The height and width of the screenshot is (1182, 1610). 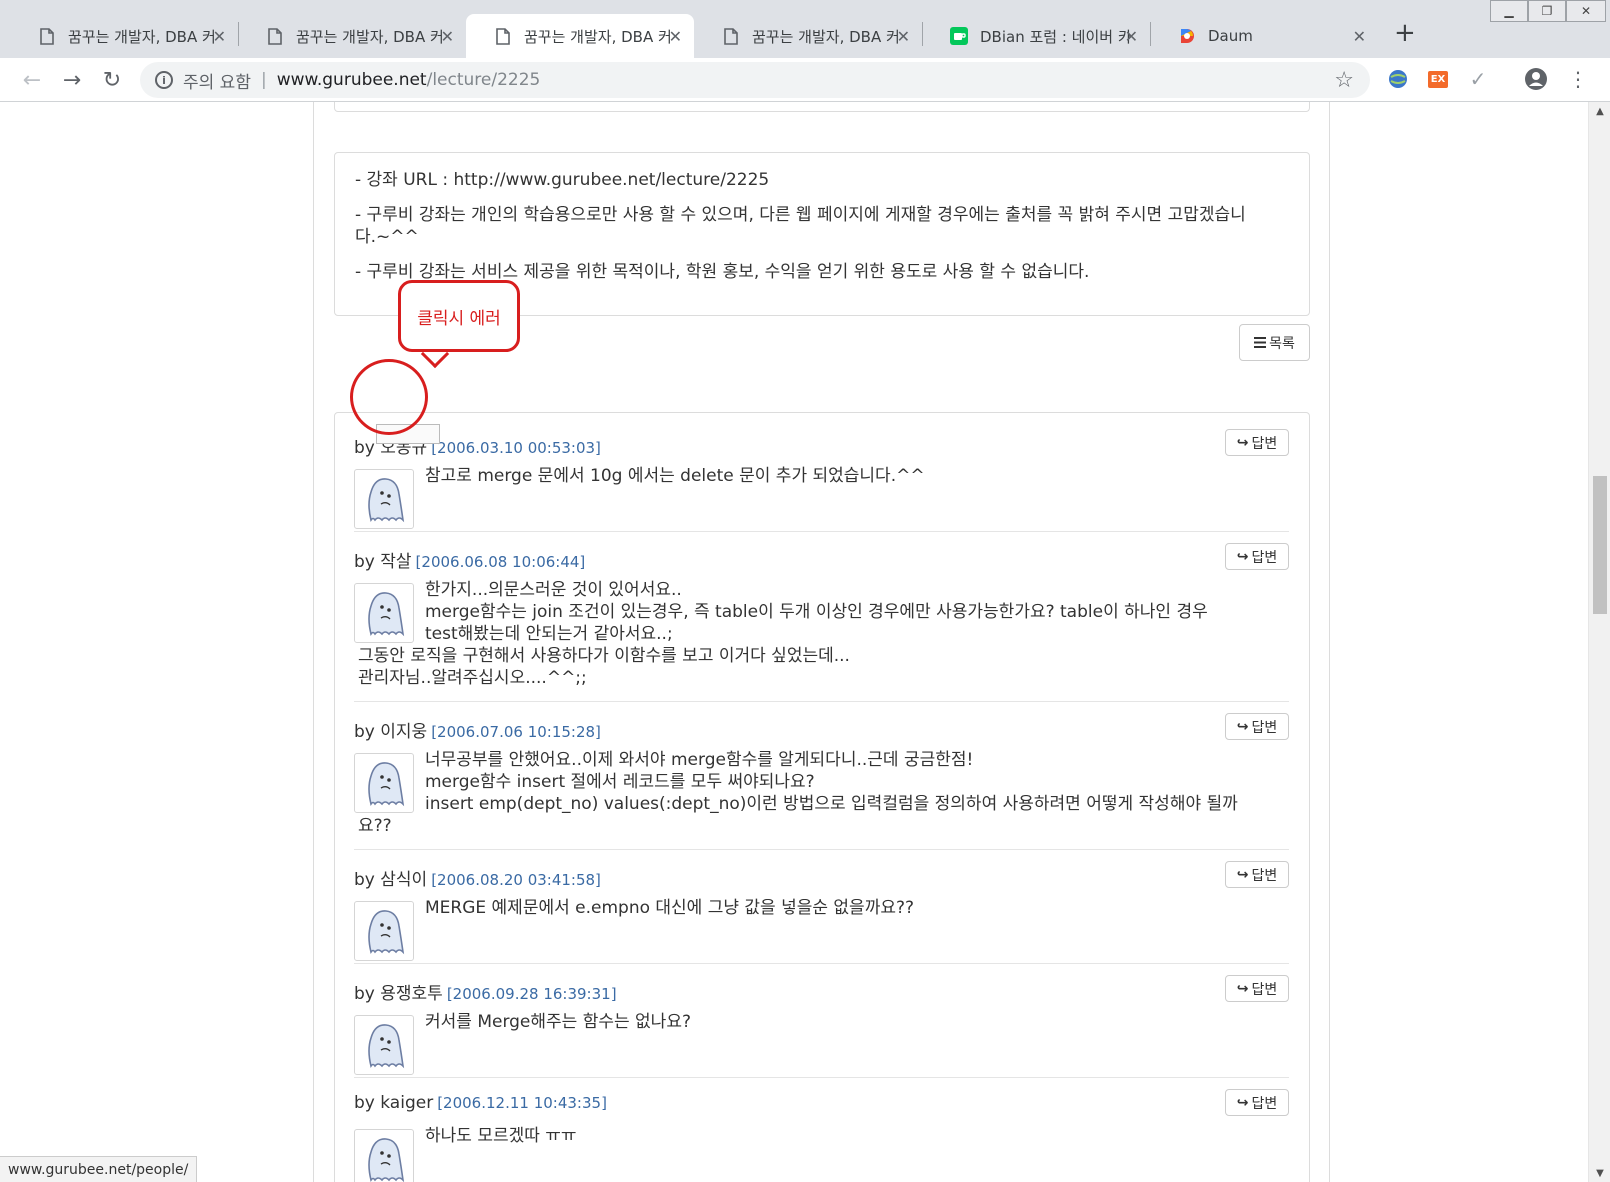 I want to click on comment-byline: by 작살 [2006.06.08 10:06:44], so click(x=469, y=559).